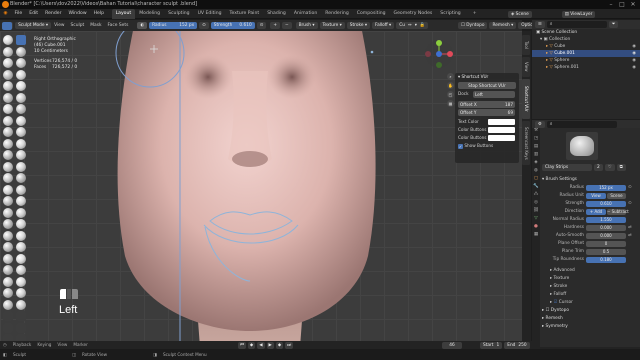 The height and width of the screenshot is (360, 640). I want to click on outliner-row-sphere-001: ▸ ▽ Sphere.001 ◉, so click(586, 67).